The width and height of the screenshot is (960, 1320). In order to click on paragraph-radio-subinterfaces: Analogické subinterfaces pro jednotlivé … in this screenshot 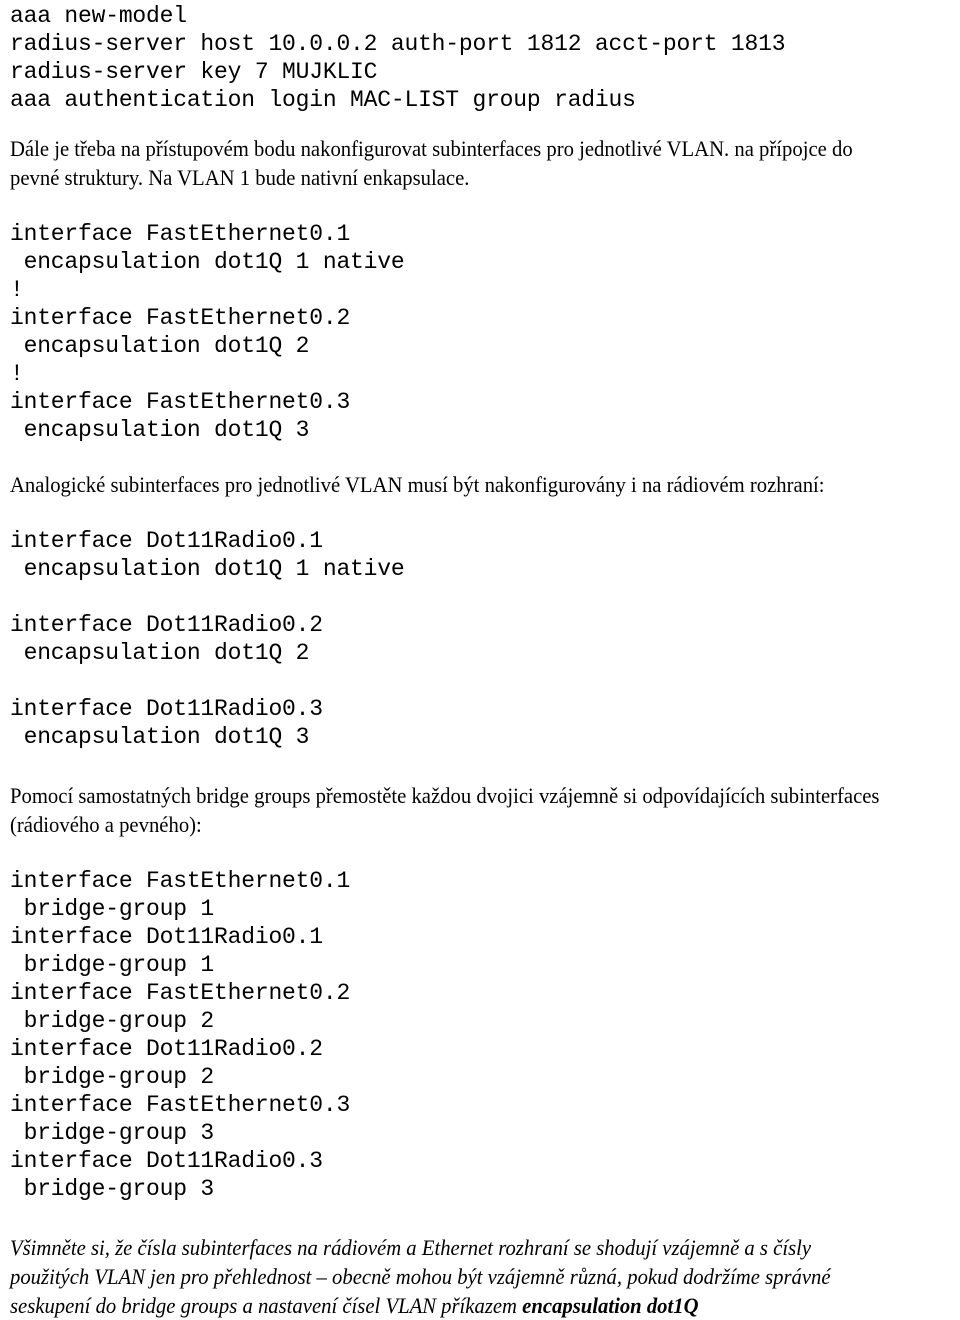, I will do `click(417, 484)`.